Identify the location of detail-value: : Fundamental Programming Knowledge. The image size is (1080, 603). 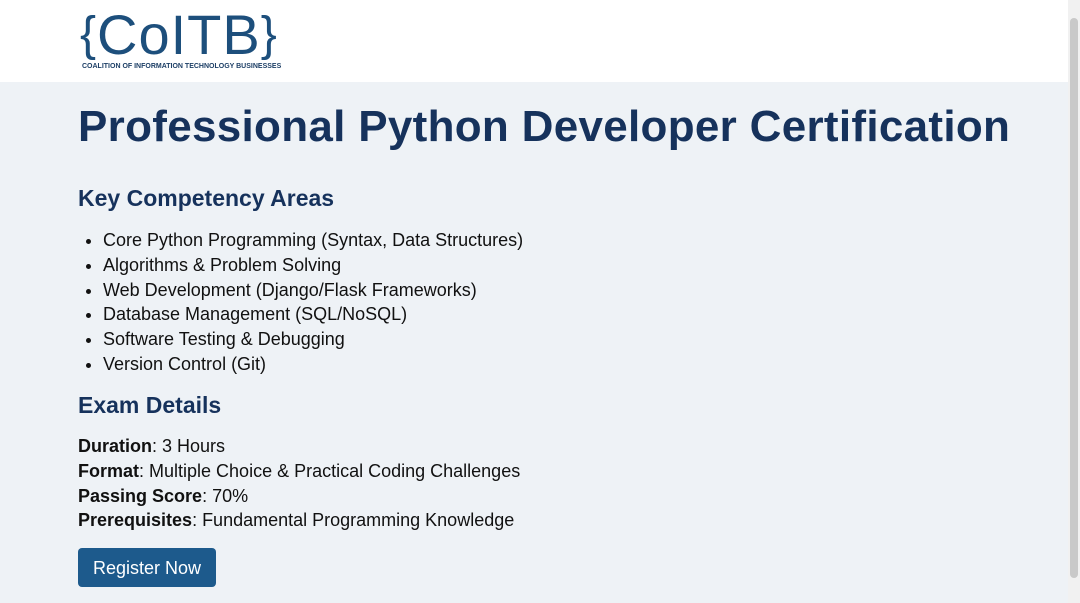
(353, 520).